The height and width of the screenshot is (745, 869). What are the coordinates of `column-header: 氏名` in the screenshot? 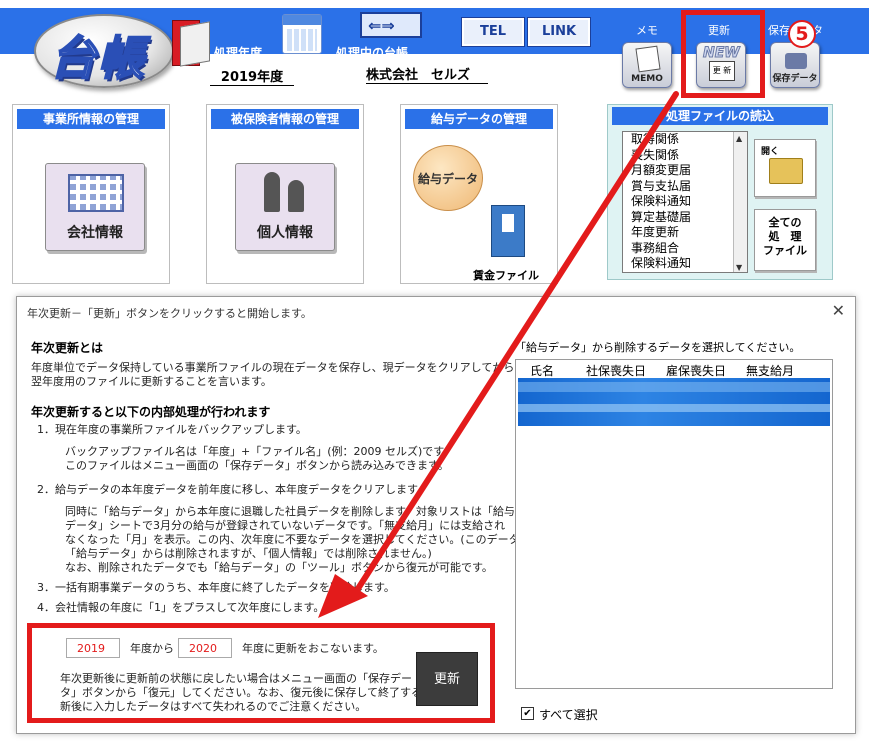 It's located at (542, 370).